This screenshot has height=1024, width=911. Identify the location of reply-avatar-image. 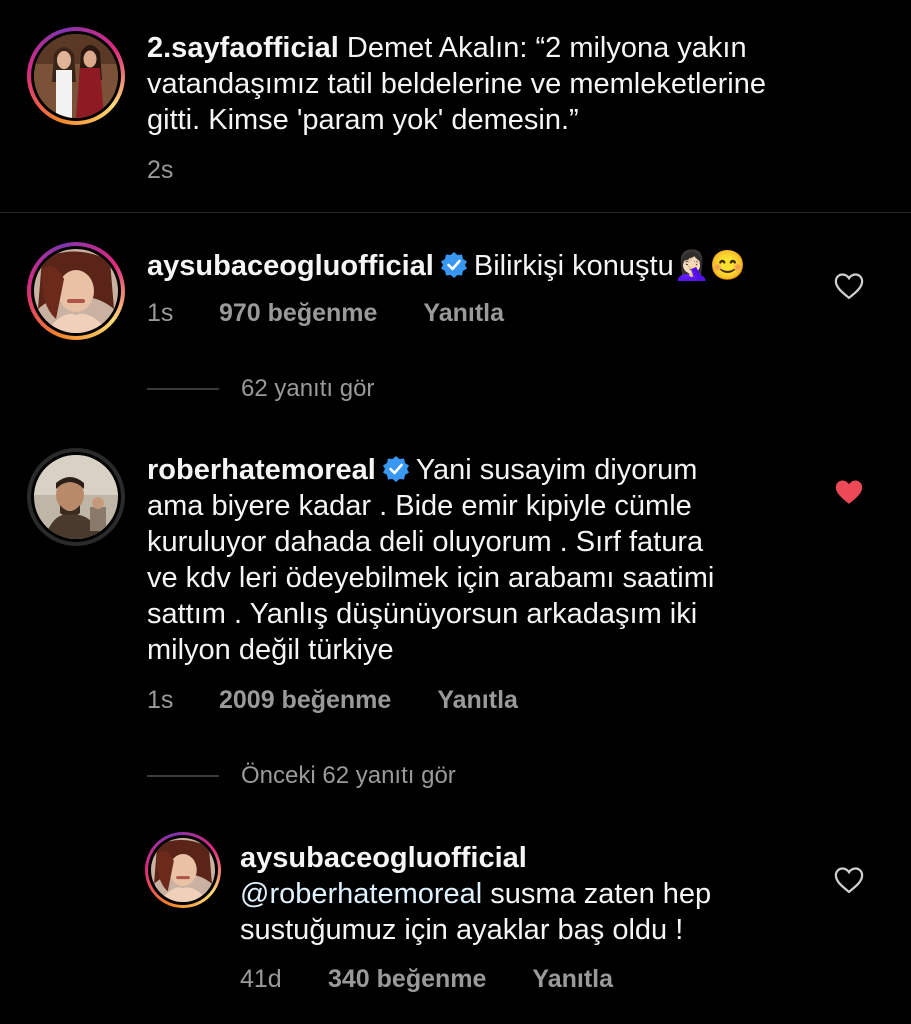
(183, 870).